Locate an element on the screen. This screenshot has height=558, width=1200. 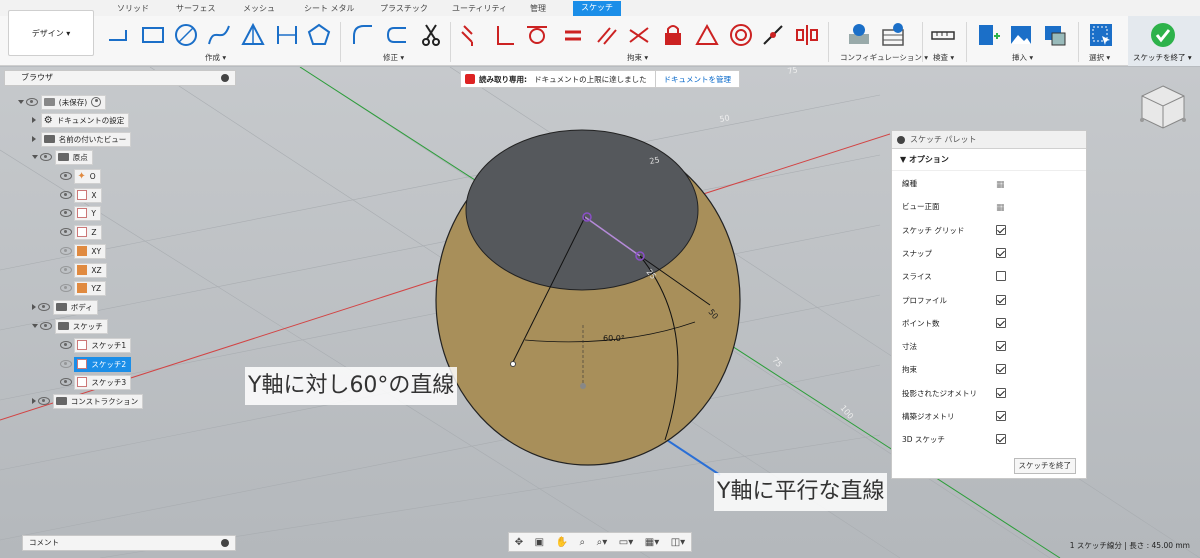
parallel-constraint-icon is located at coordinates (607, 35).